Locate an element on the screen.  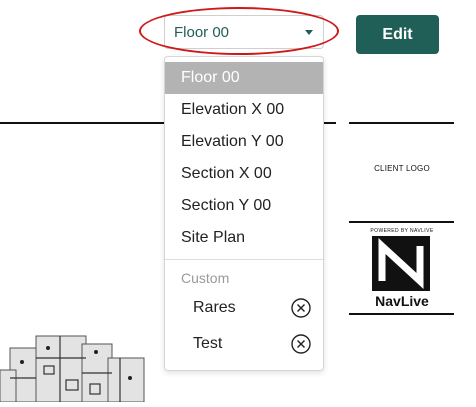
edit-button: Edit is located at coordinates (397, 34).